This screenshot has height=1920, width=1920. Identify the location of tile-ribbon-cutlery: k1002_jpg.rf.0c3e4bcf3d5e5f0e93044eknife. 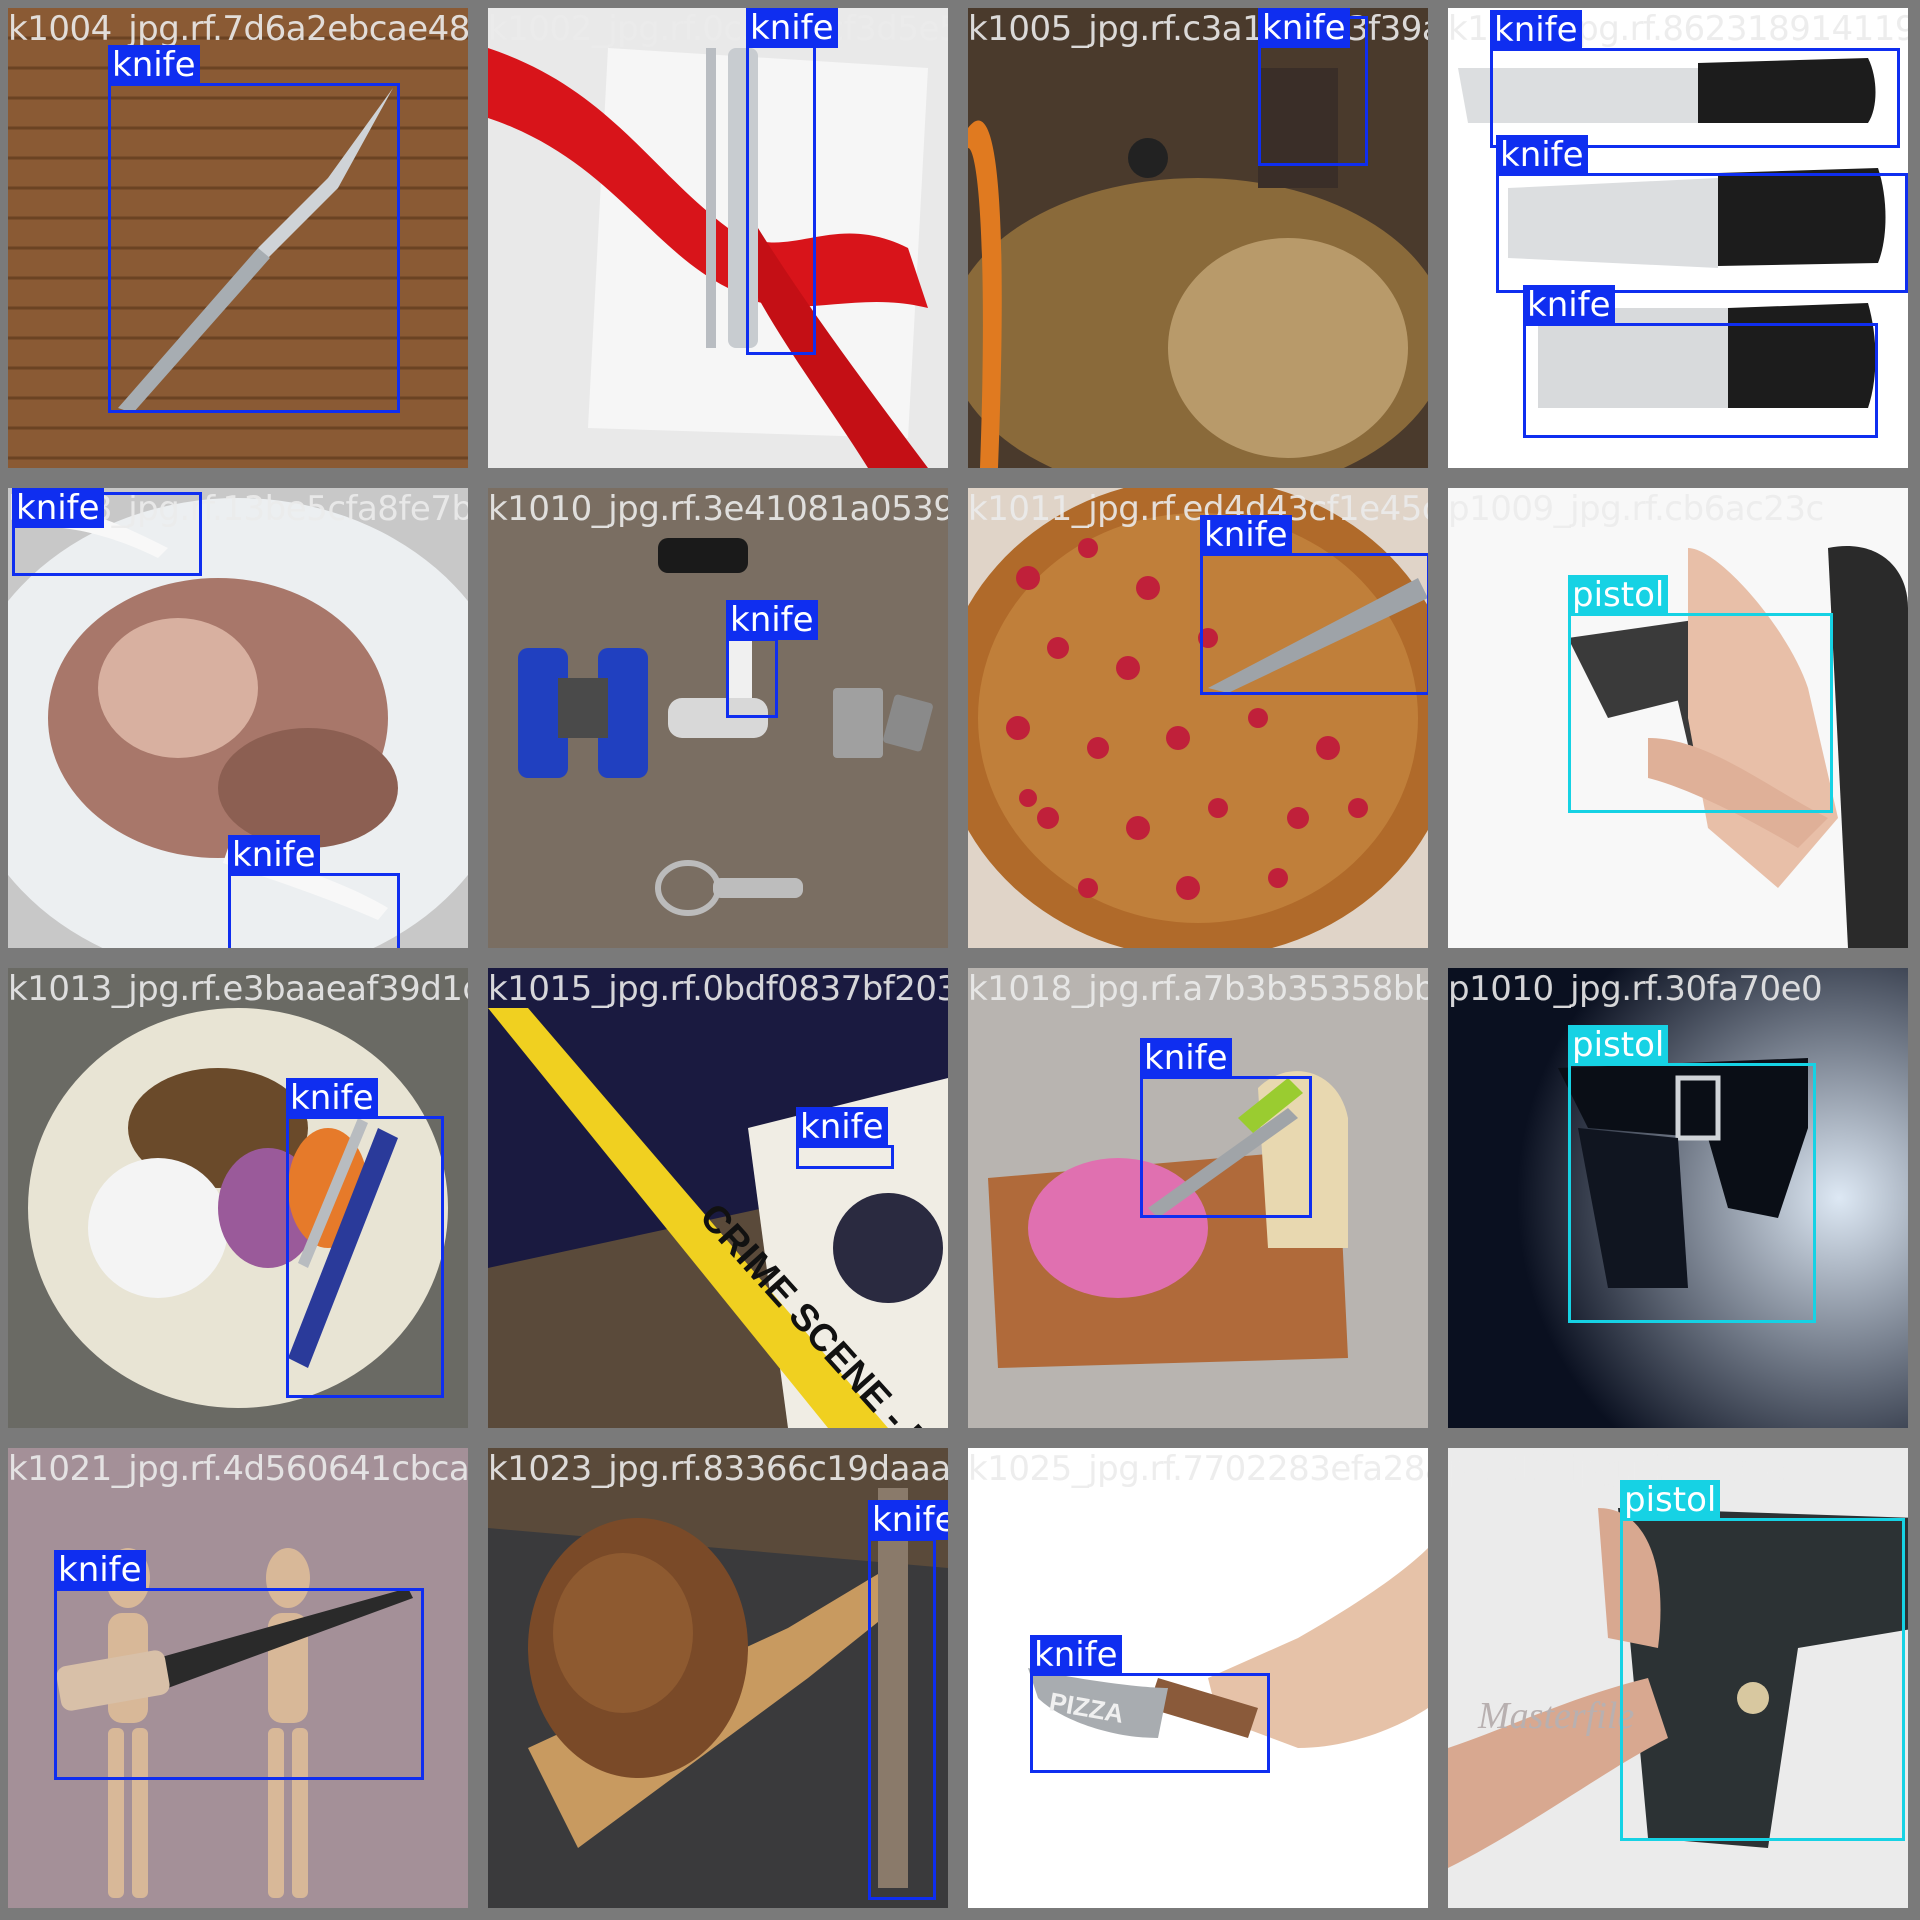
(718, 238).